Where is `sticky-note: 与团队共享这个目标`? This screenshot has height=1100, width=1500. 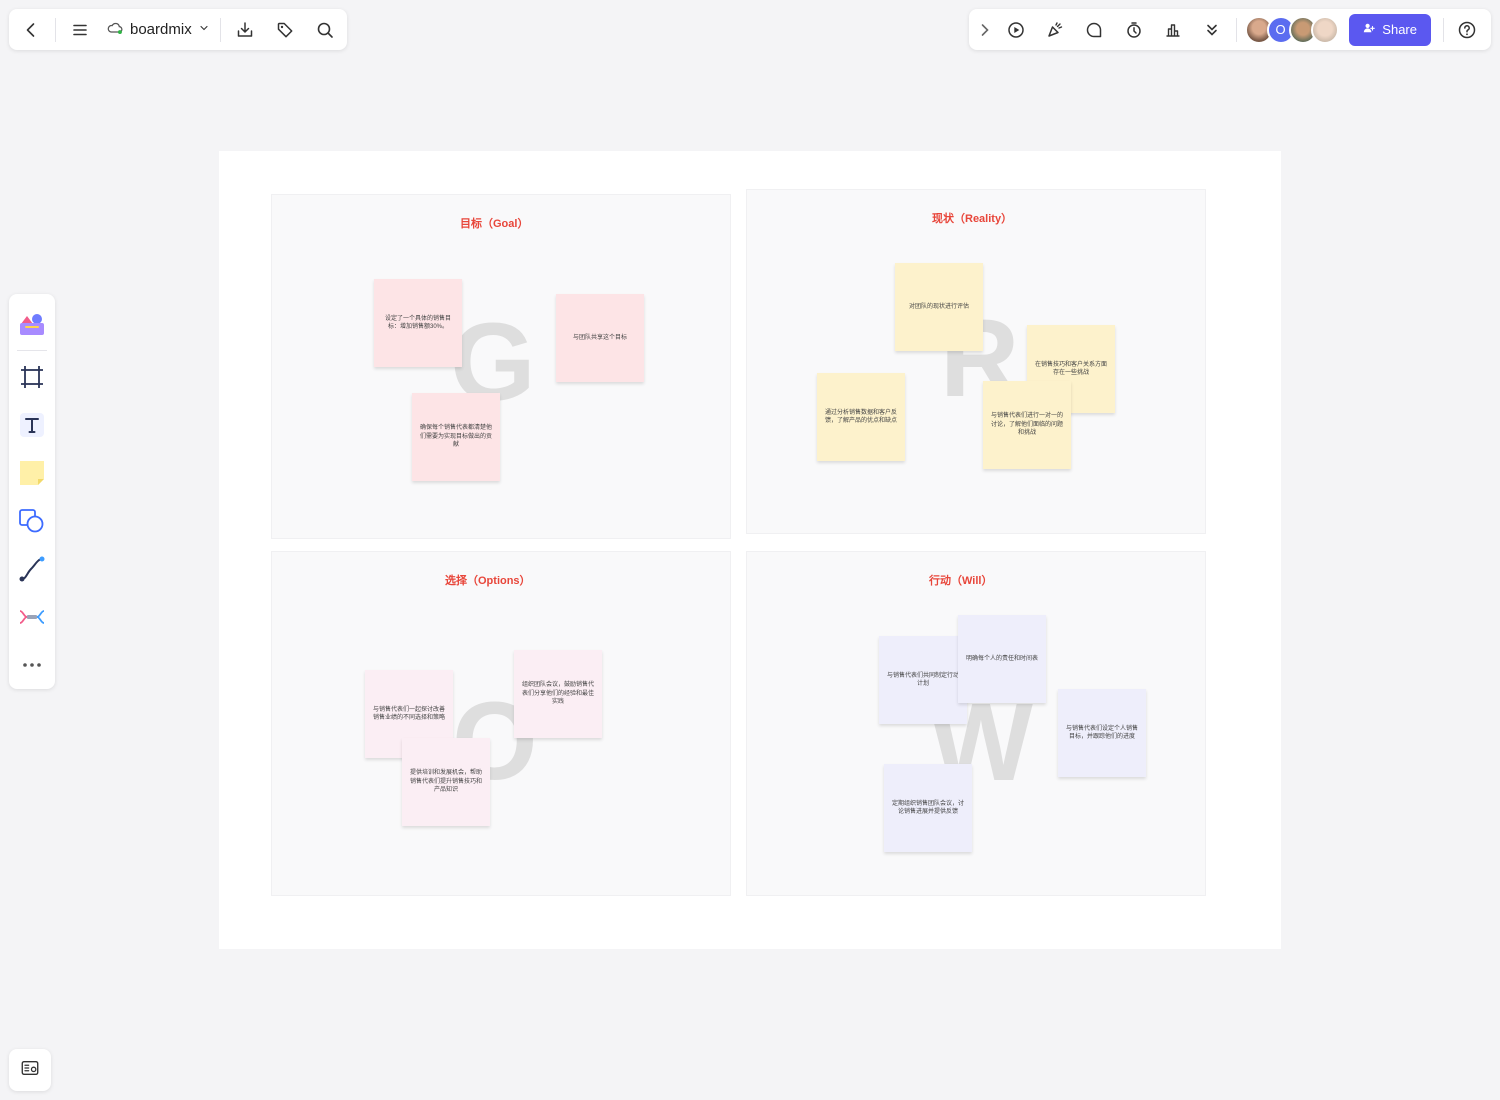
sticky-note: 与团队共享这个目标 is located at coordinates (600, 338).